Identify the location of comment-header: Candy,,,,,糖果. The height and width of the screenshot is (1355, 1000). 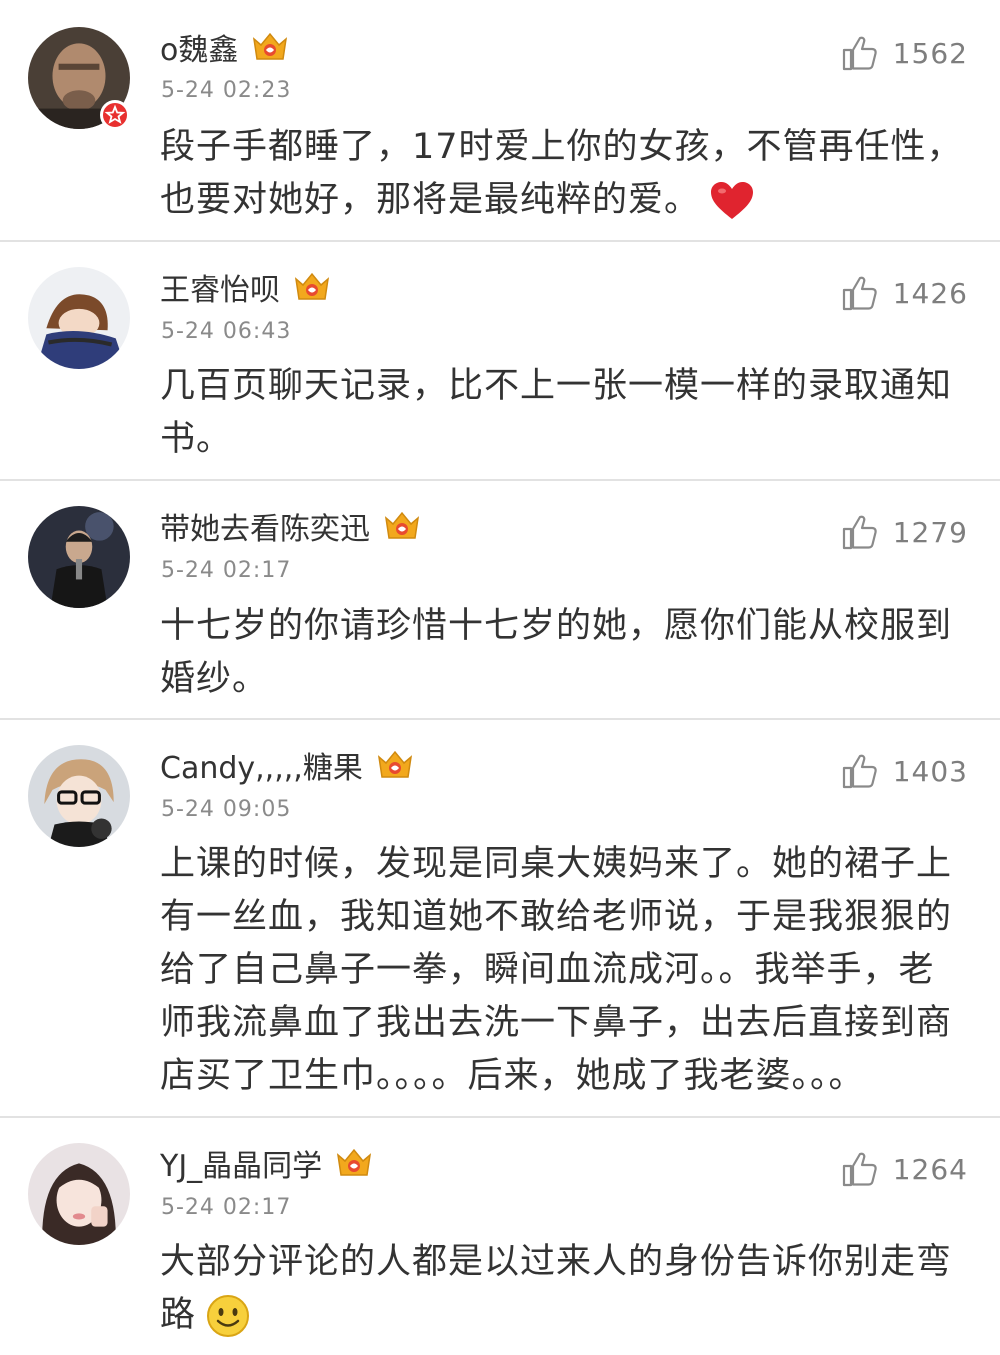
(287, 765).